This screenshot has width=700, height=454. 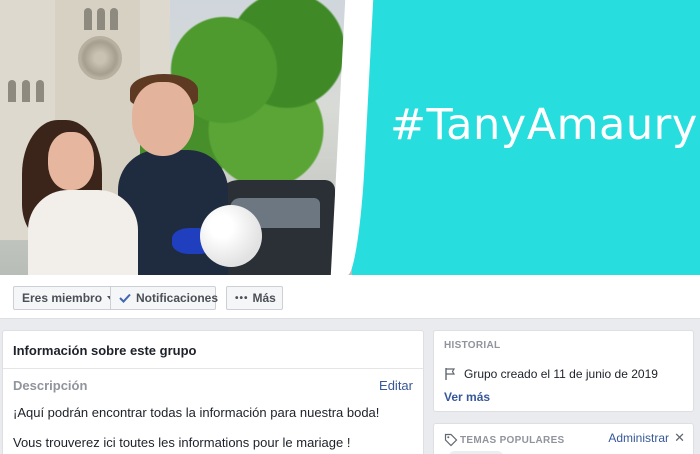 What do you see at coordinates (544, 125) in the screenshot?
I see `cover-hashtag: #TanyAmaury` at bounding box center [544, 125].